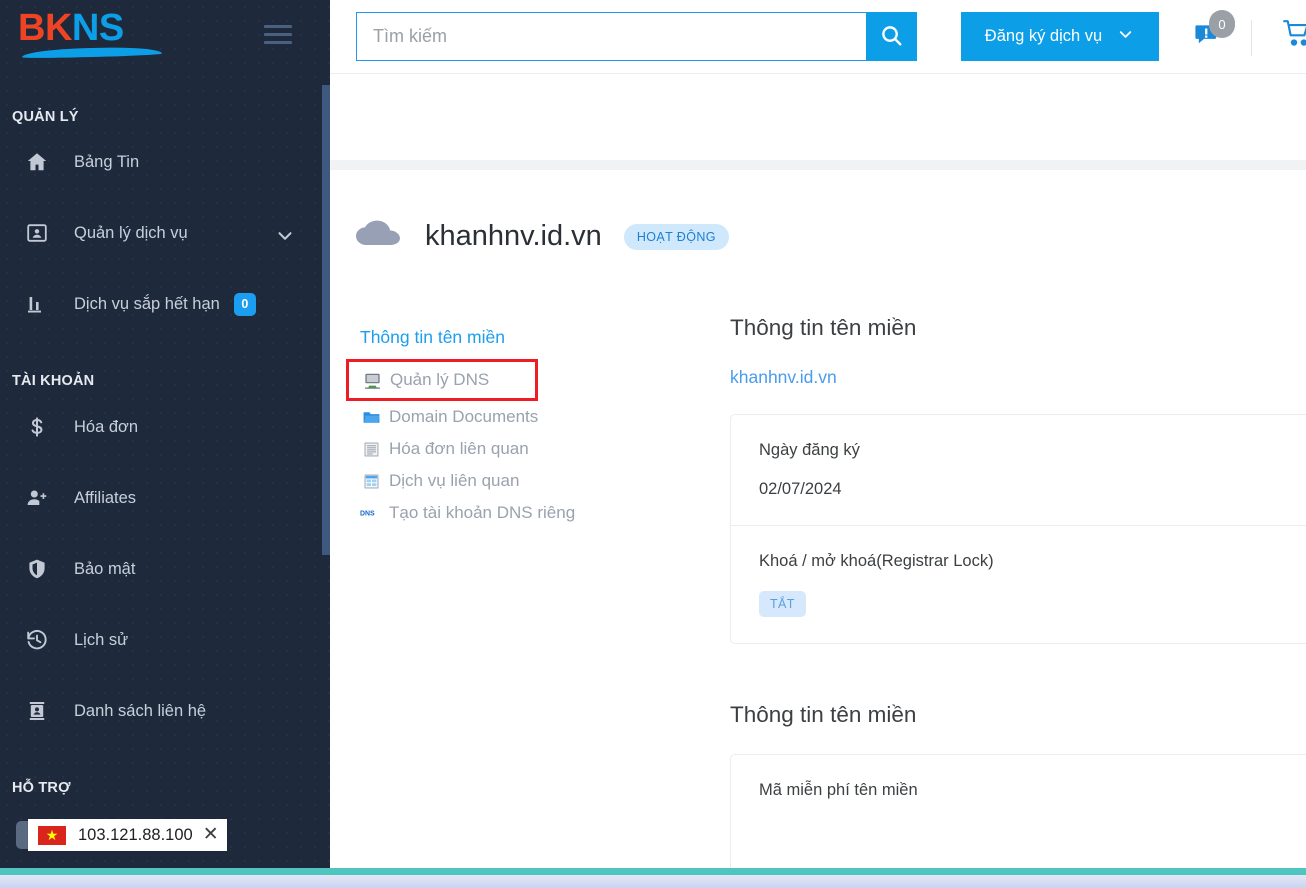 This screenshot has height=888, width=1306. I want to click on services-icon, so click(37, 233).